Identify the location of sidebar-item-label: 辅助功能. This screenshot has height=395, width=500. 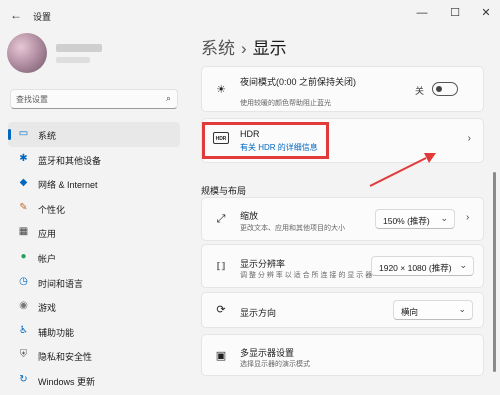
(56, 332).